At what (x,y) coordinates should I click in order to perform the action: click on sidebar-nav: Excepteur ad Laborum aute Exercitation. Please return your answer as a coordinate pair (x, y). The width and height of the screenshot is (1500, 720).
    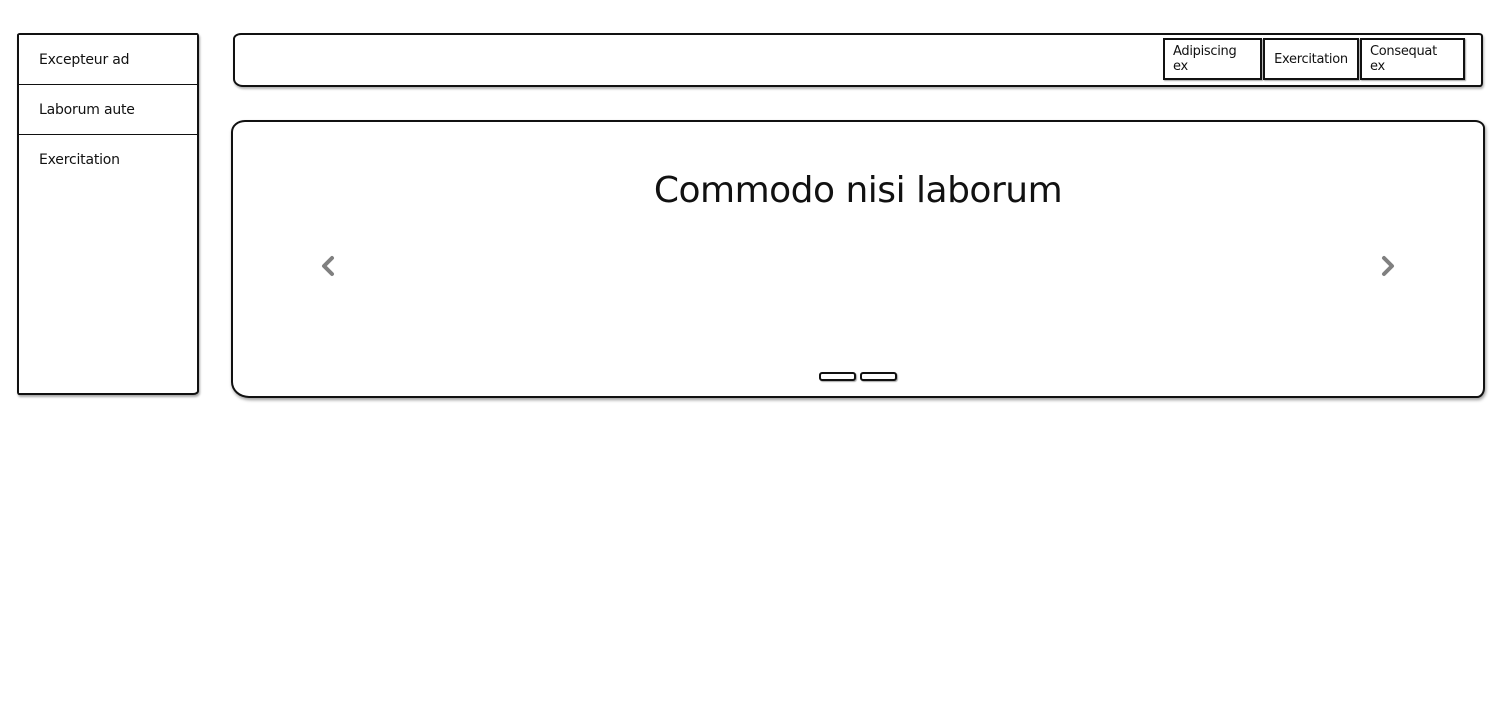
    Looking at the image, I should click on (108, 214).